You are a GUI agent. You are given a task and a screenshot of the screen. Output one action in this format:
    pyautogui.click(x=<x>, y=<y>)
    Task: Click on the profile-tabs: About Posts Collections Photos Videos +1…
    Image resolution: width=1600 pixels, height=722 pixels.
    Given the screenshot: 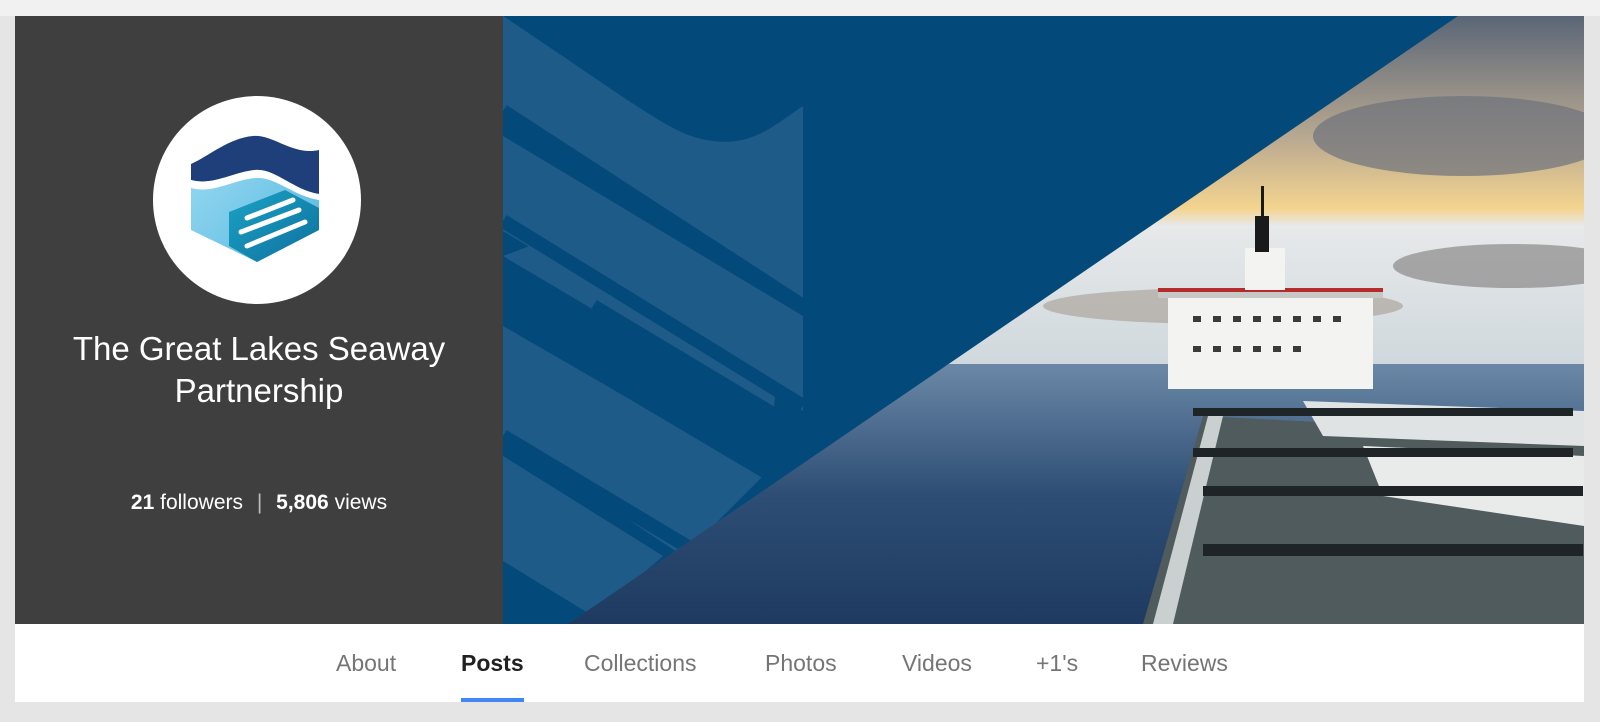 What is the action you would take?
    pyautogui.click(x=799, y=663)
    